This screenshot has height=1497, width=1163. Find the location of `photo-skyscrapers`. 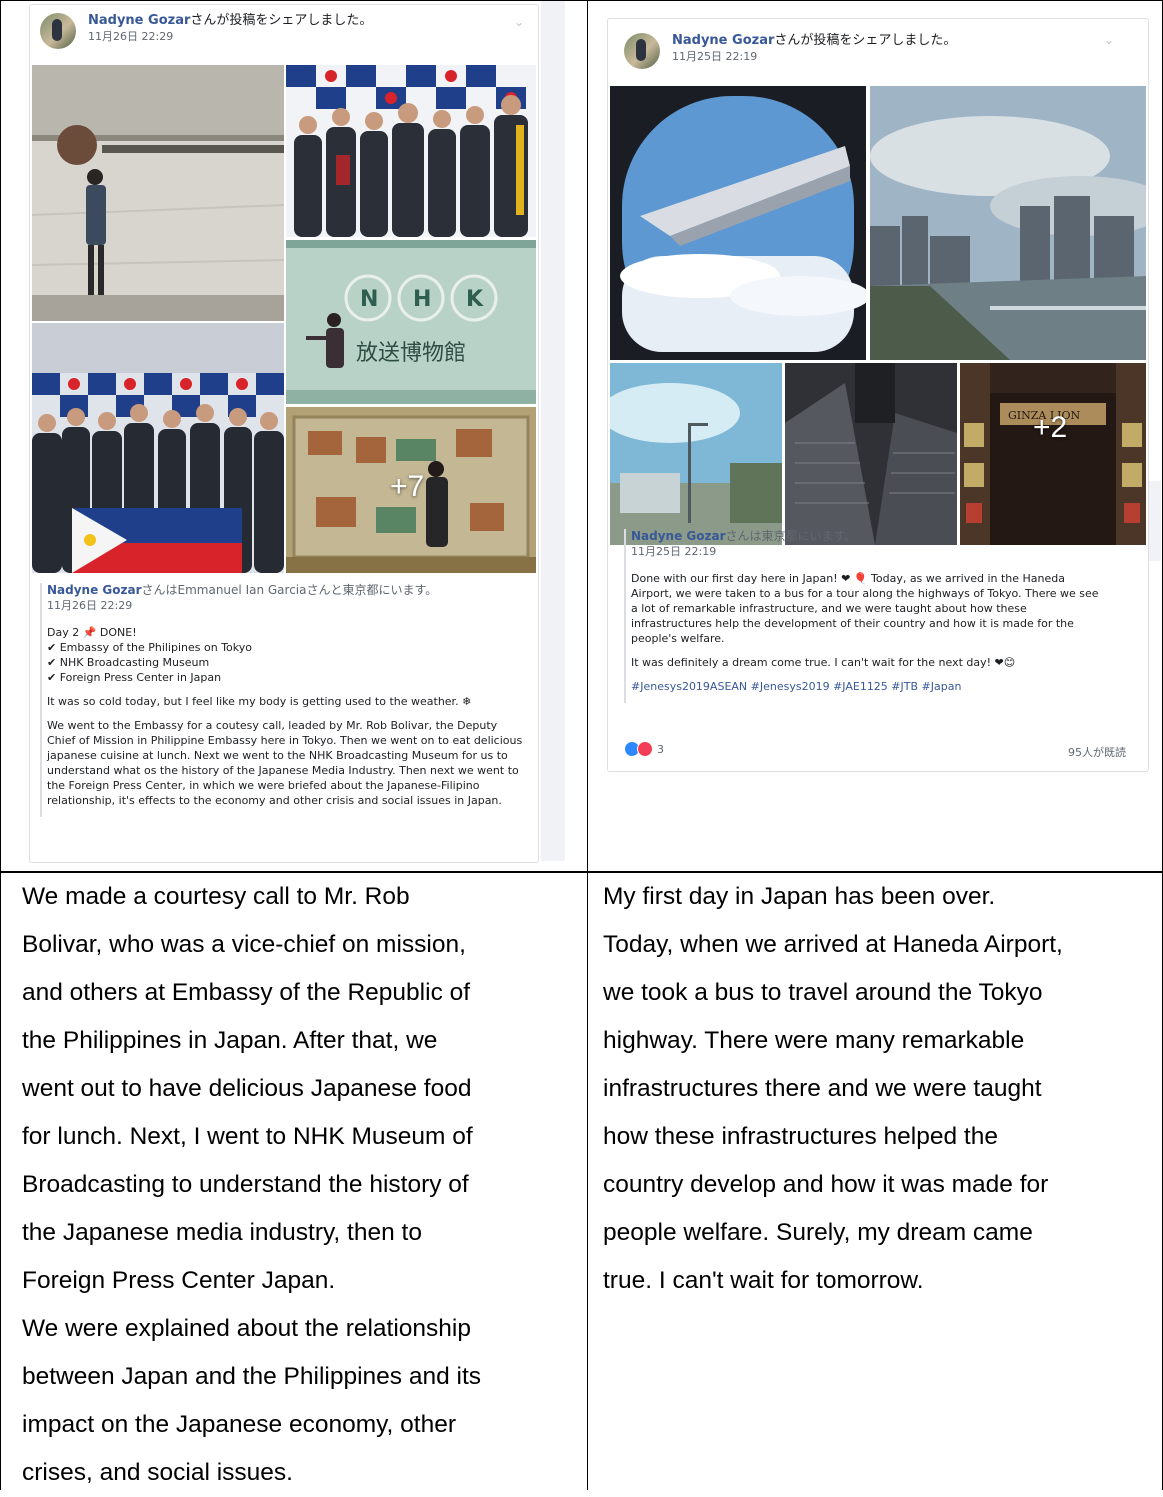

photo-skyscrapers is located at coordinates (871, 454).